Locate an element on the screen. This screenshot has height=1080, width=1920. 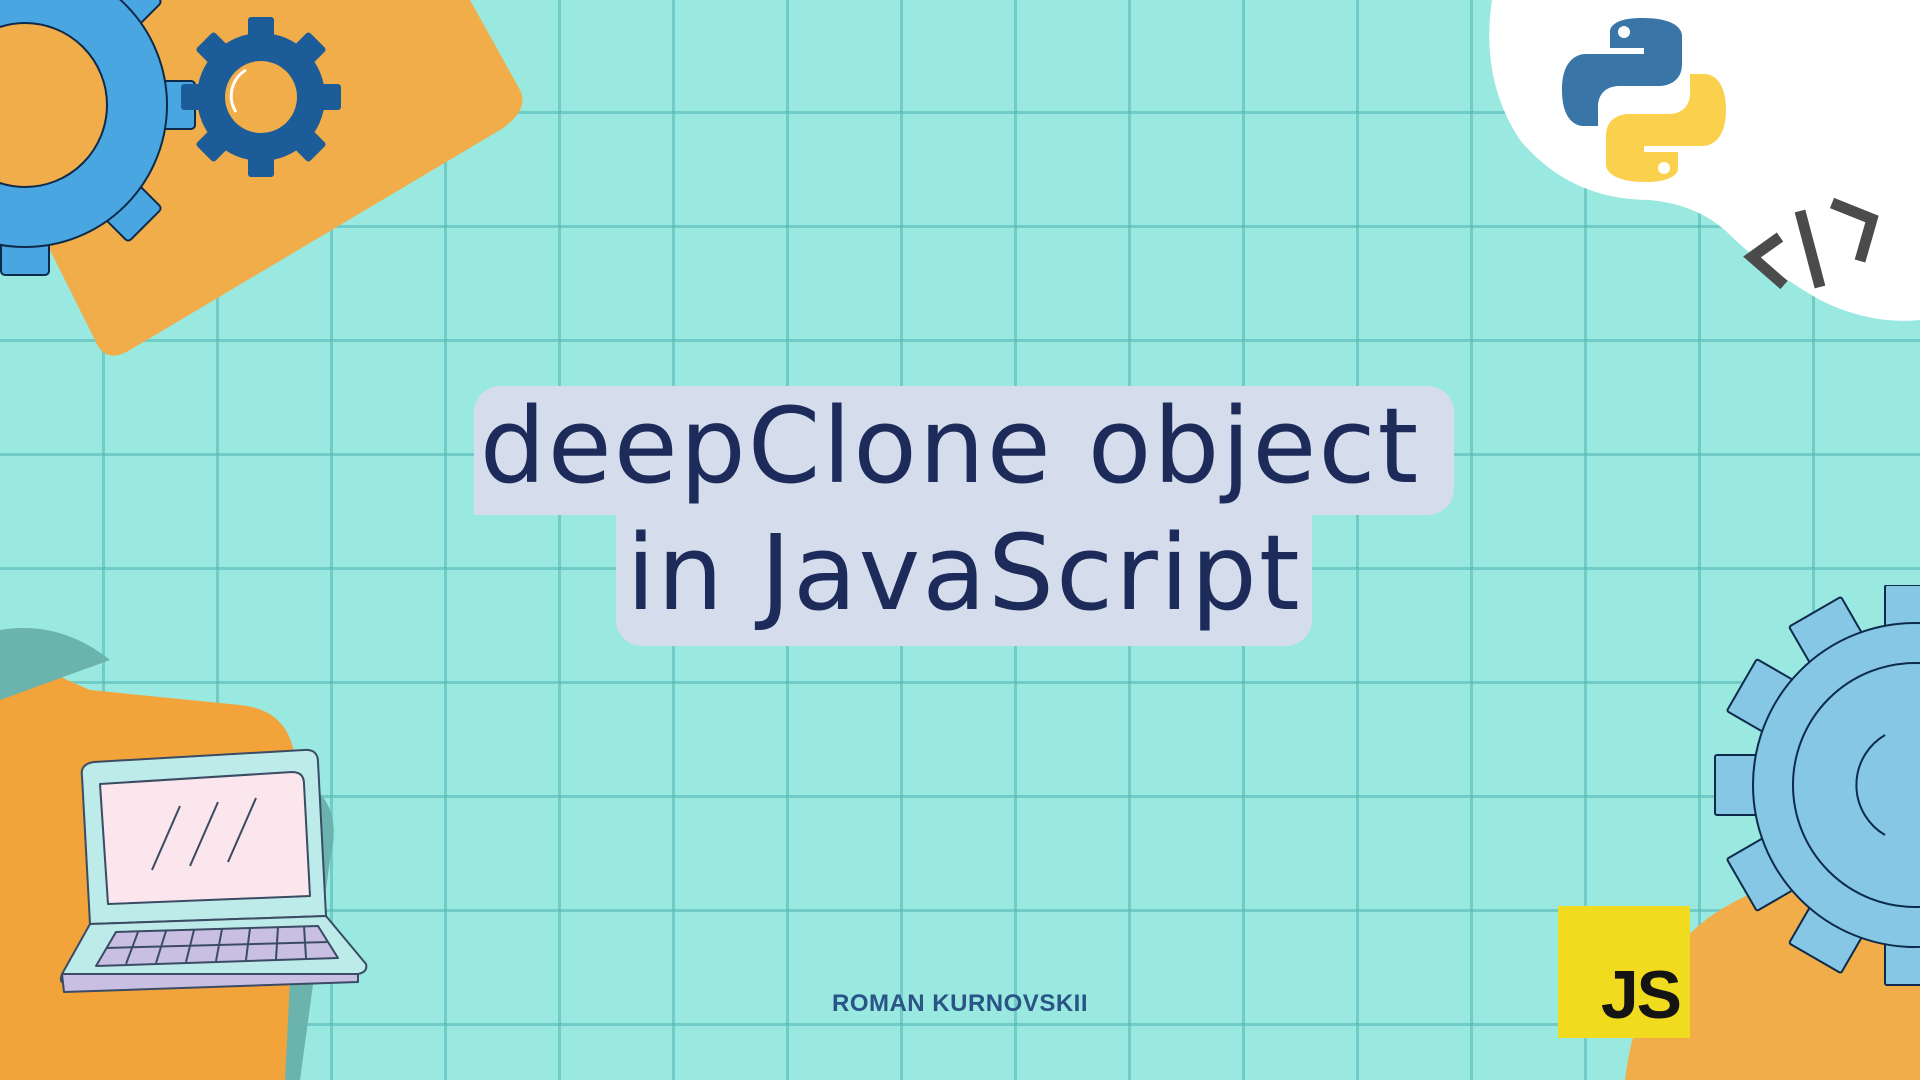
title-block: deepClone object in JavaScript is located at coordinates (964, 516).